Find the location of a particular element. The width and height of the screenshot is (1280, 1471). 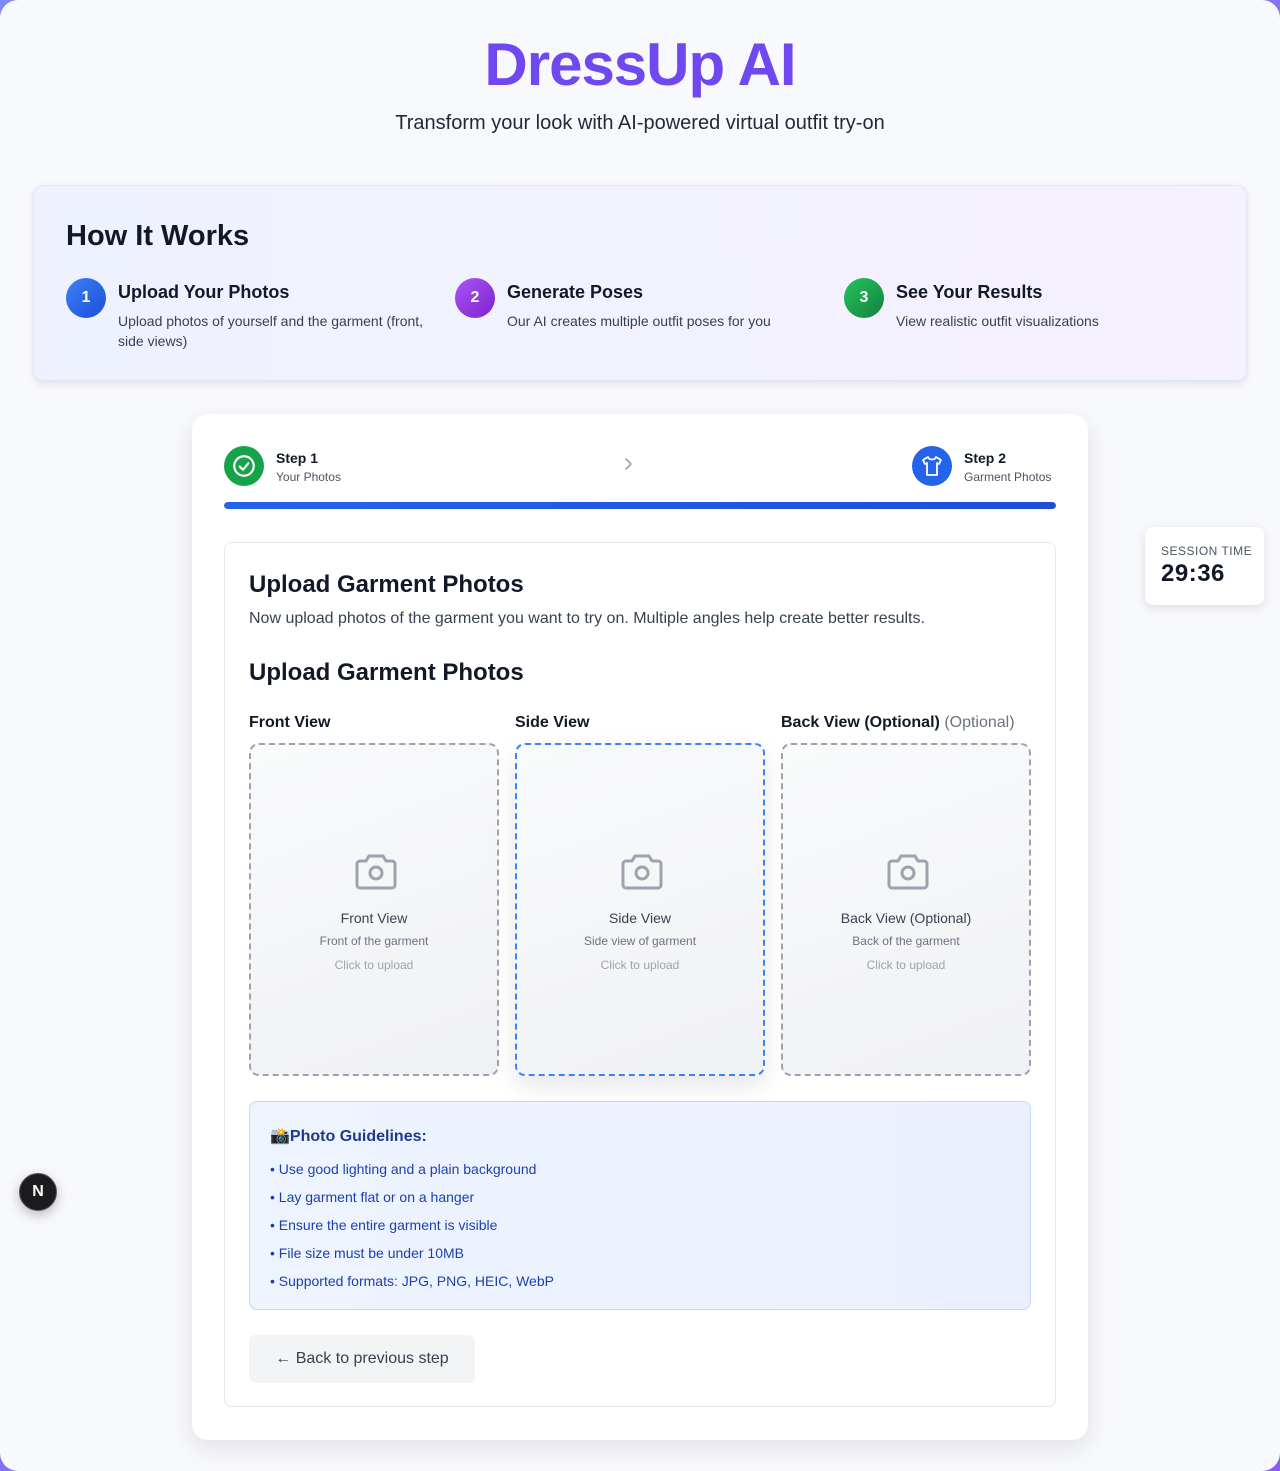

nextjs-logo-icon: N is located at coordinates (38, 1191).